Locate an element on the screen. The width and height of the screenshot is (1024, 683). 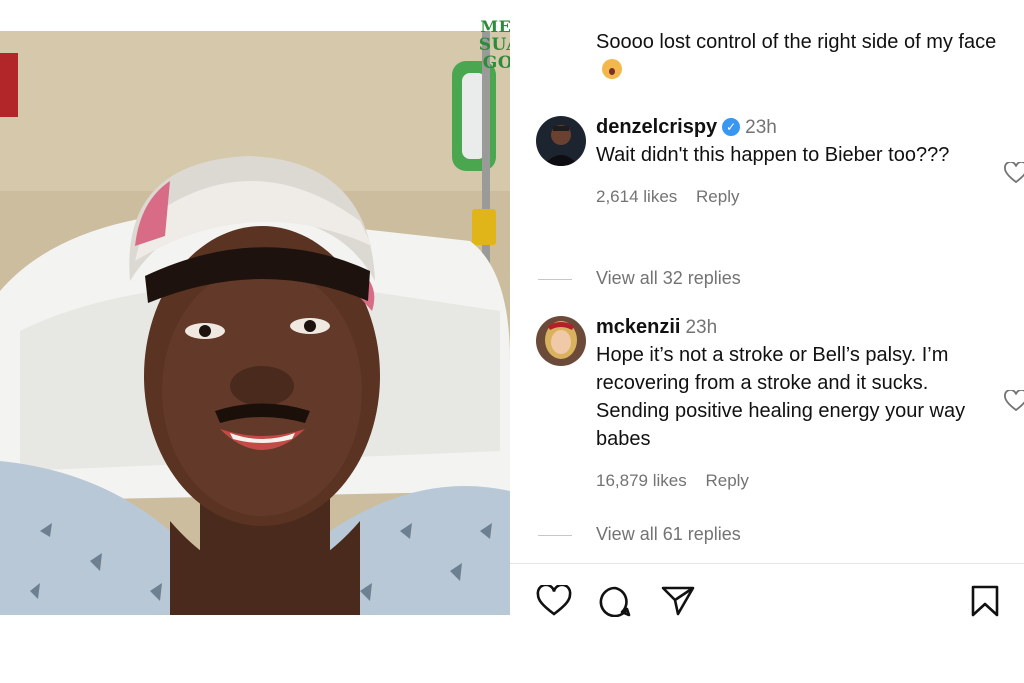
comment-text: Wait didn't this happen to Bieber too??? is located at coordinates (773, 155).